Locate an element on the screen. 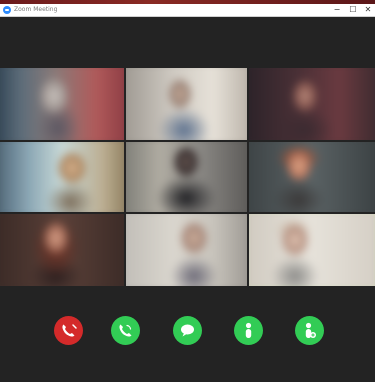 This screenshot has height=382, width=375. maximize-button: ☐ is located at coordinates (353, 10).